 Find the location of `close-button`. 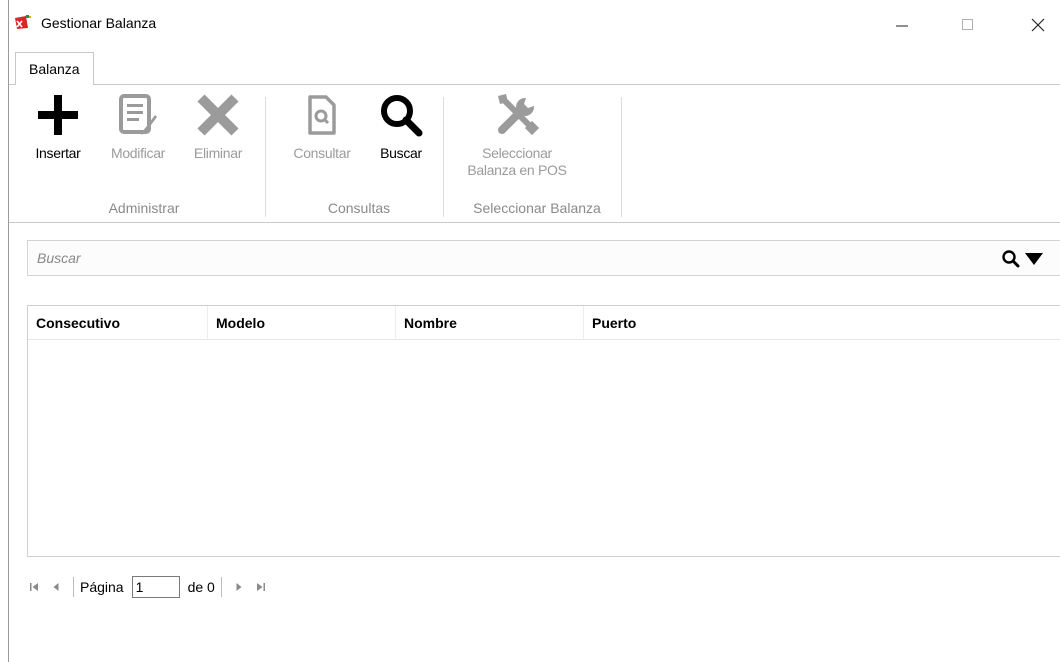

close-button is located at coordinates (1037, 25).